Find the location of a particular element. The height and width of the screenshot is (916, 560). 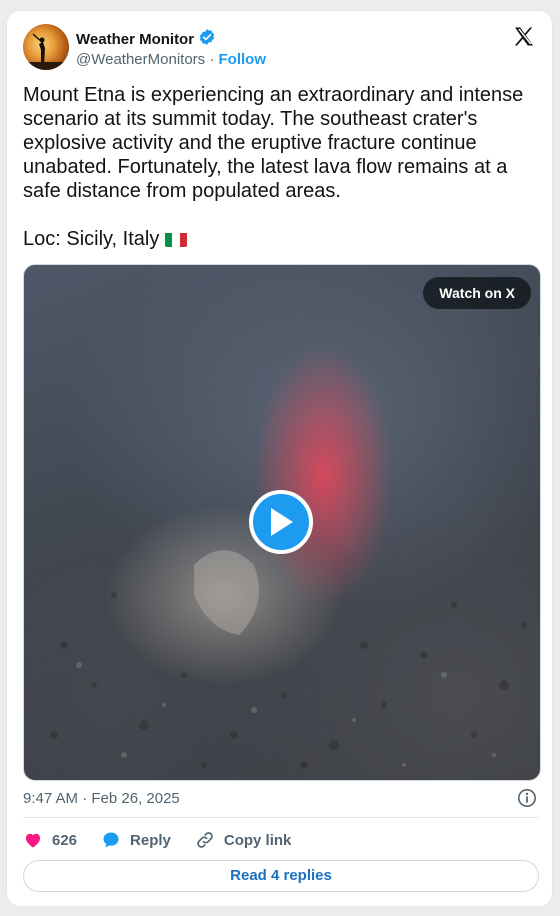

author-name-row: Weather Monitor is located at coordinates (146, 39).